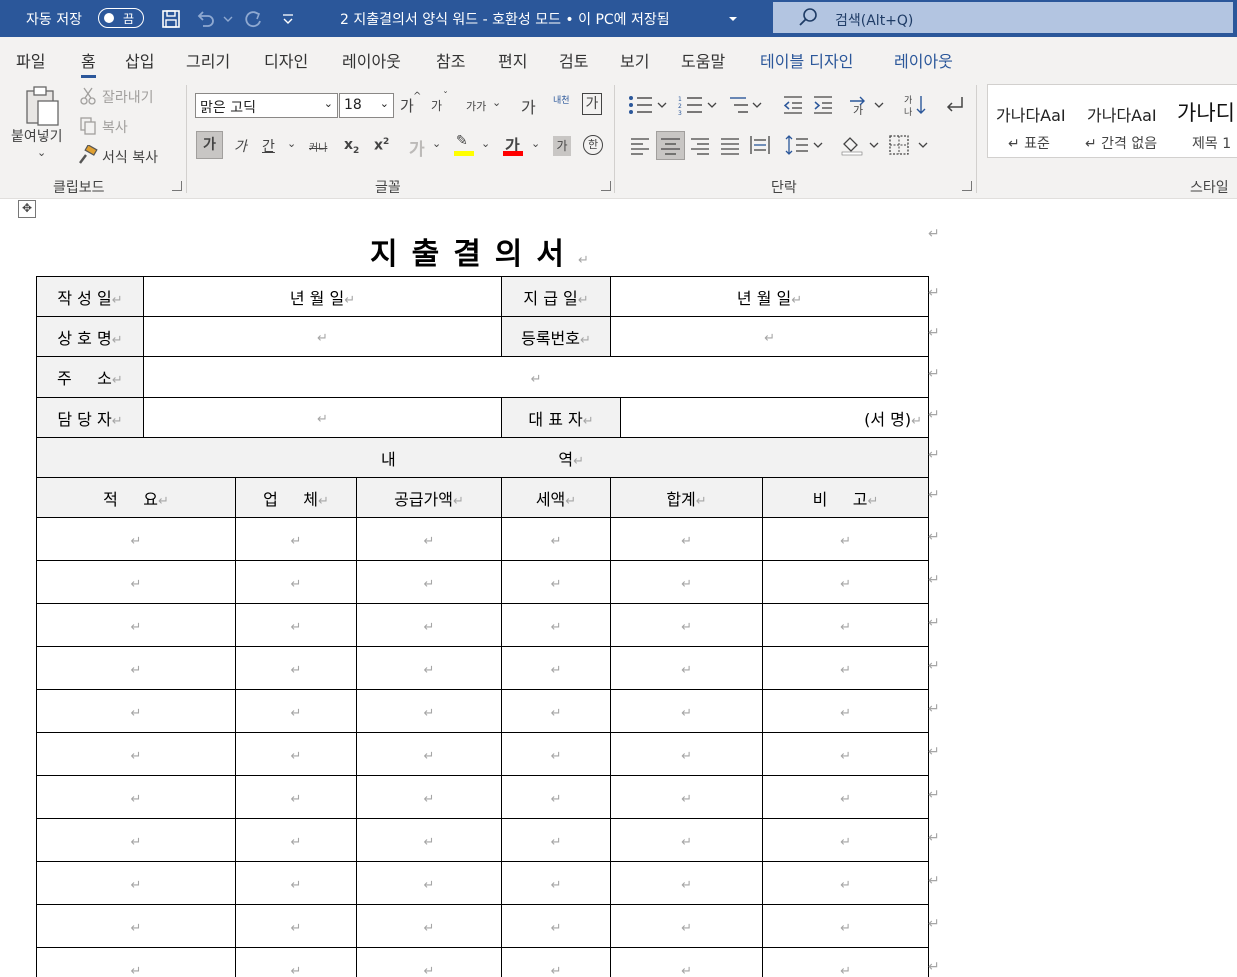  Describe the element at coordinates (700, 146) in the screenshot. I see `align-right-icon` at that location.